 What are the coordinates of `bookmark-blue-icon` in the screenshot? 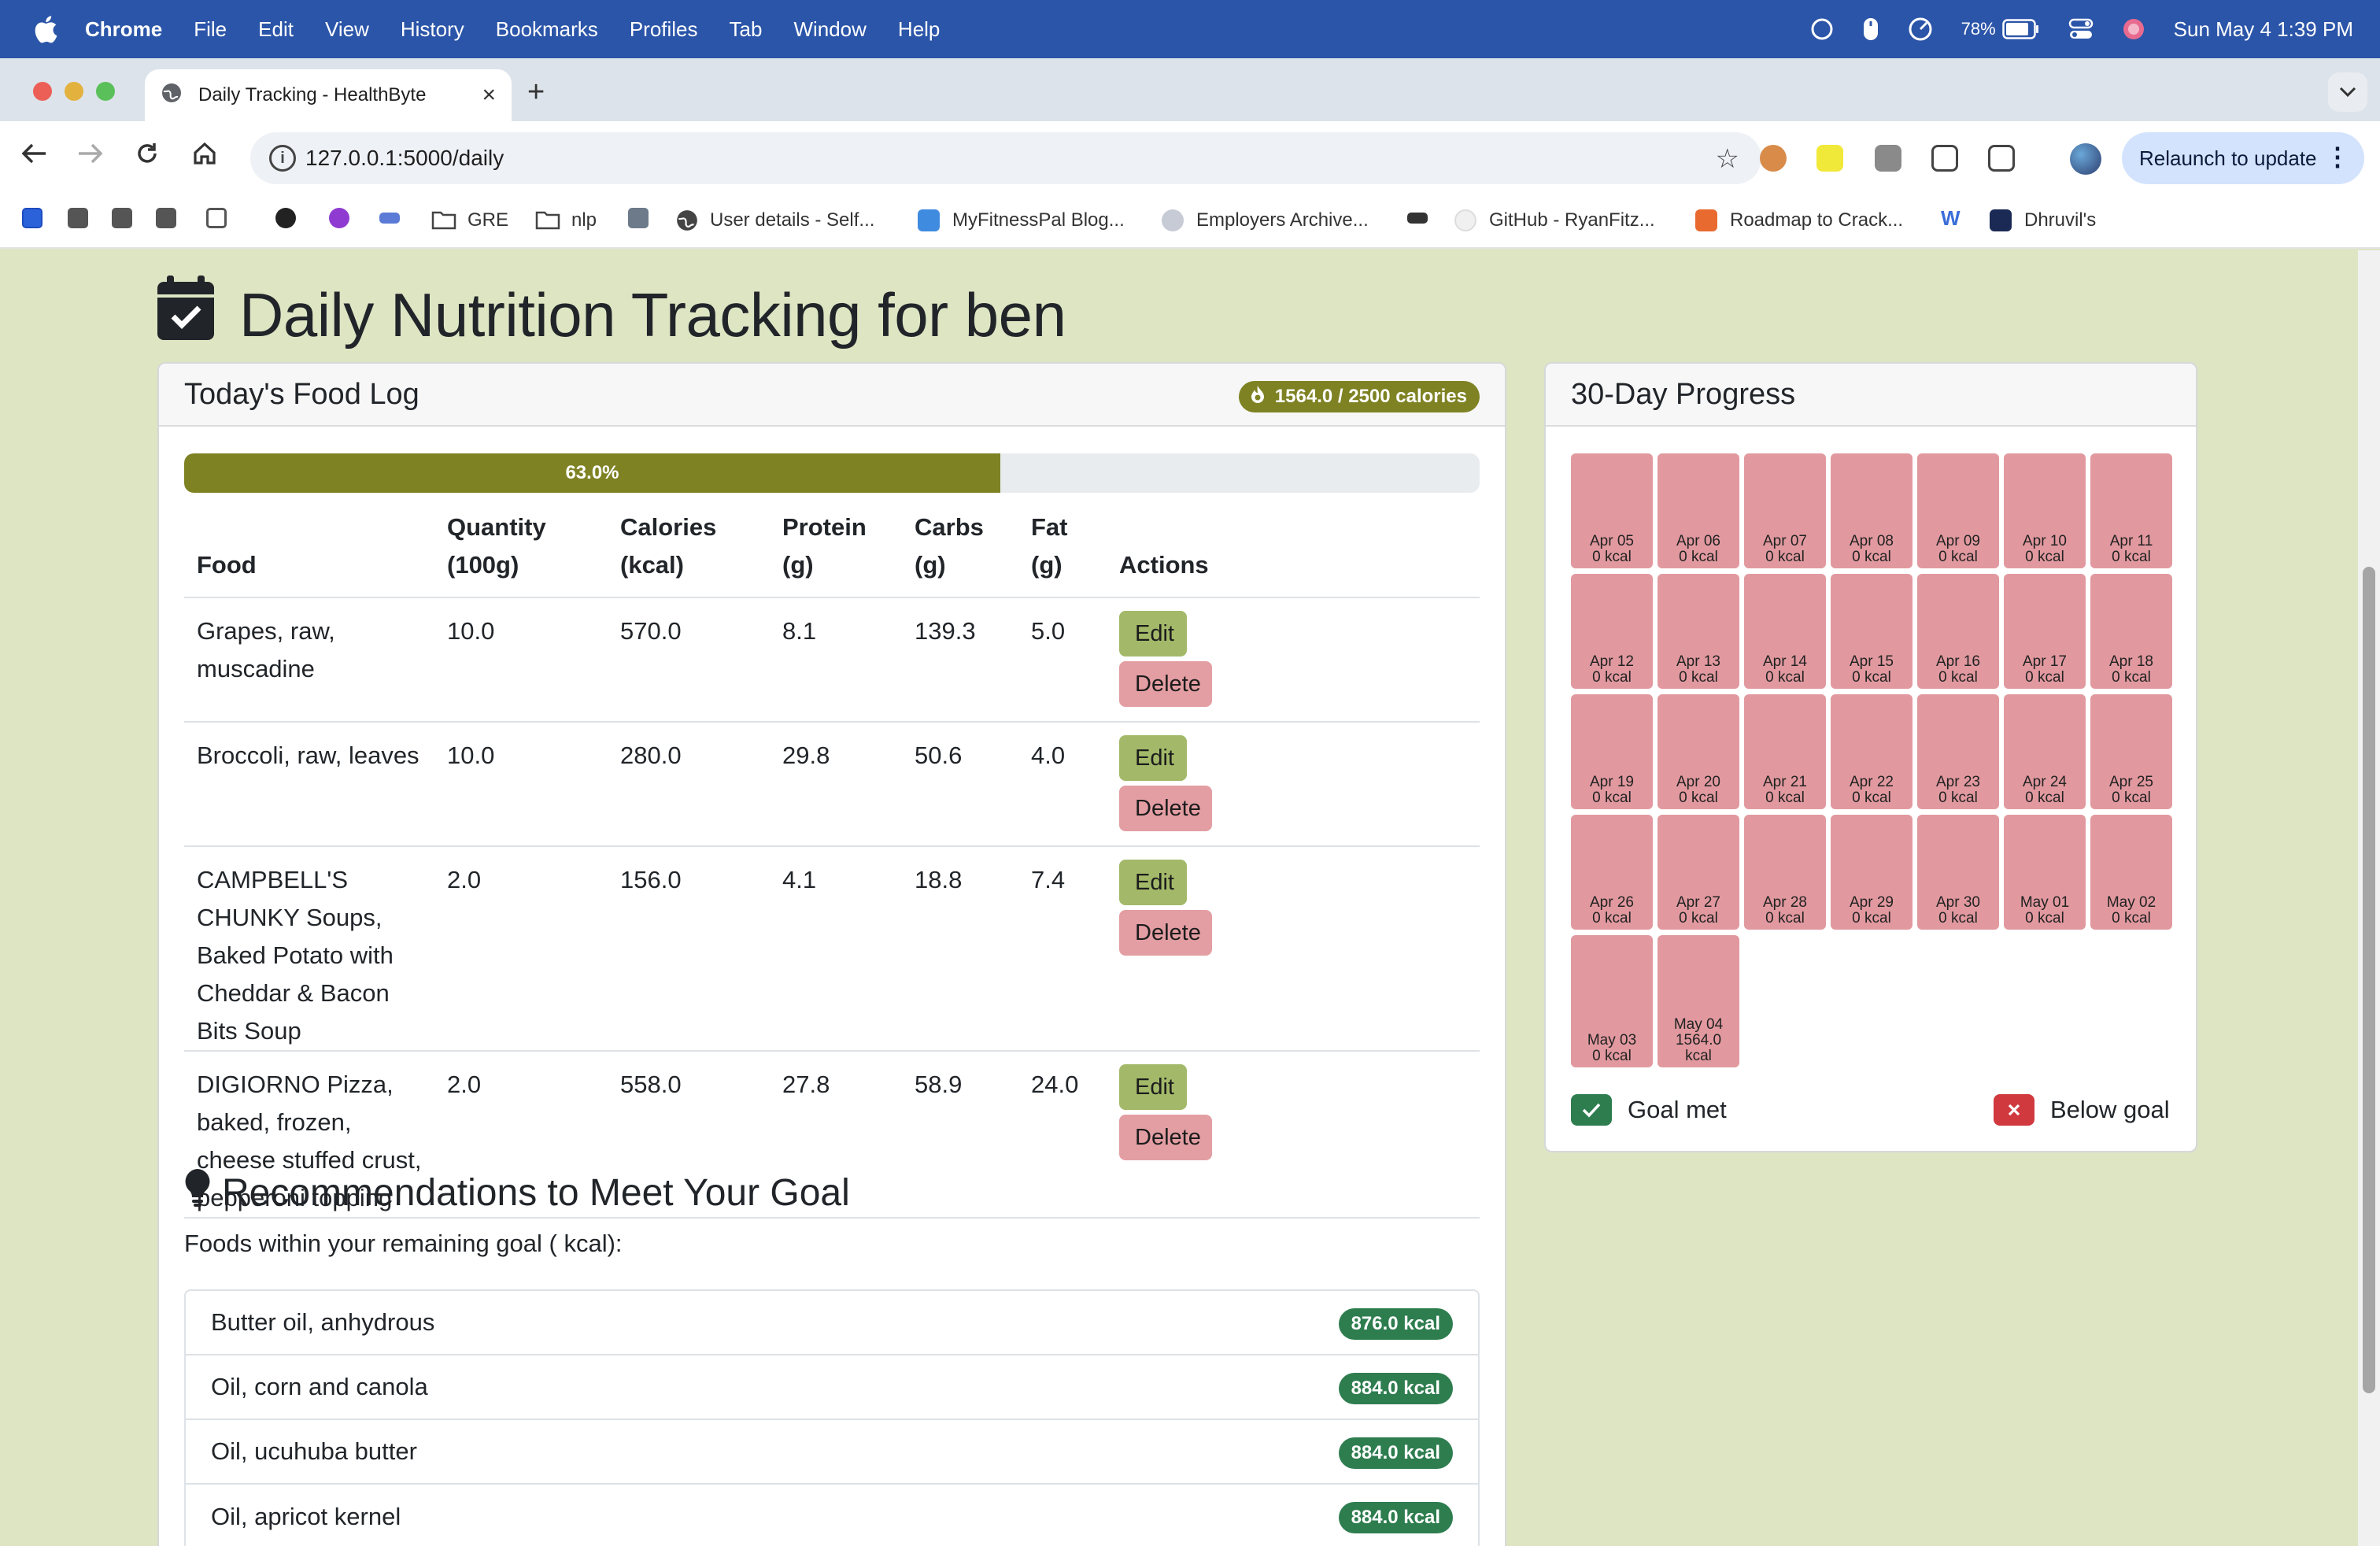 It's located at (389, 218).